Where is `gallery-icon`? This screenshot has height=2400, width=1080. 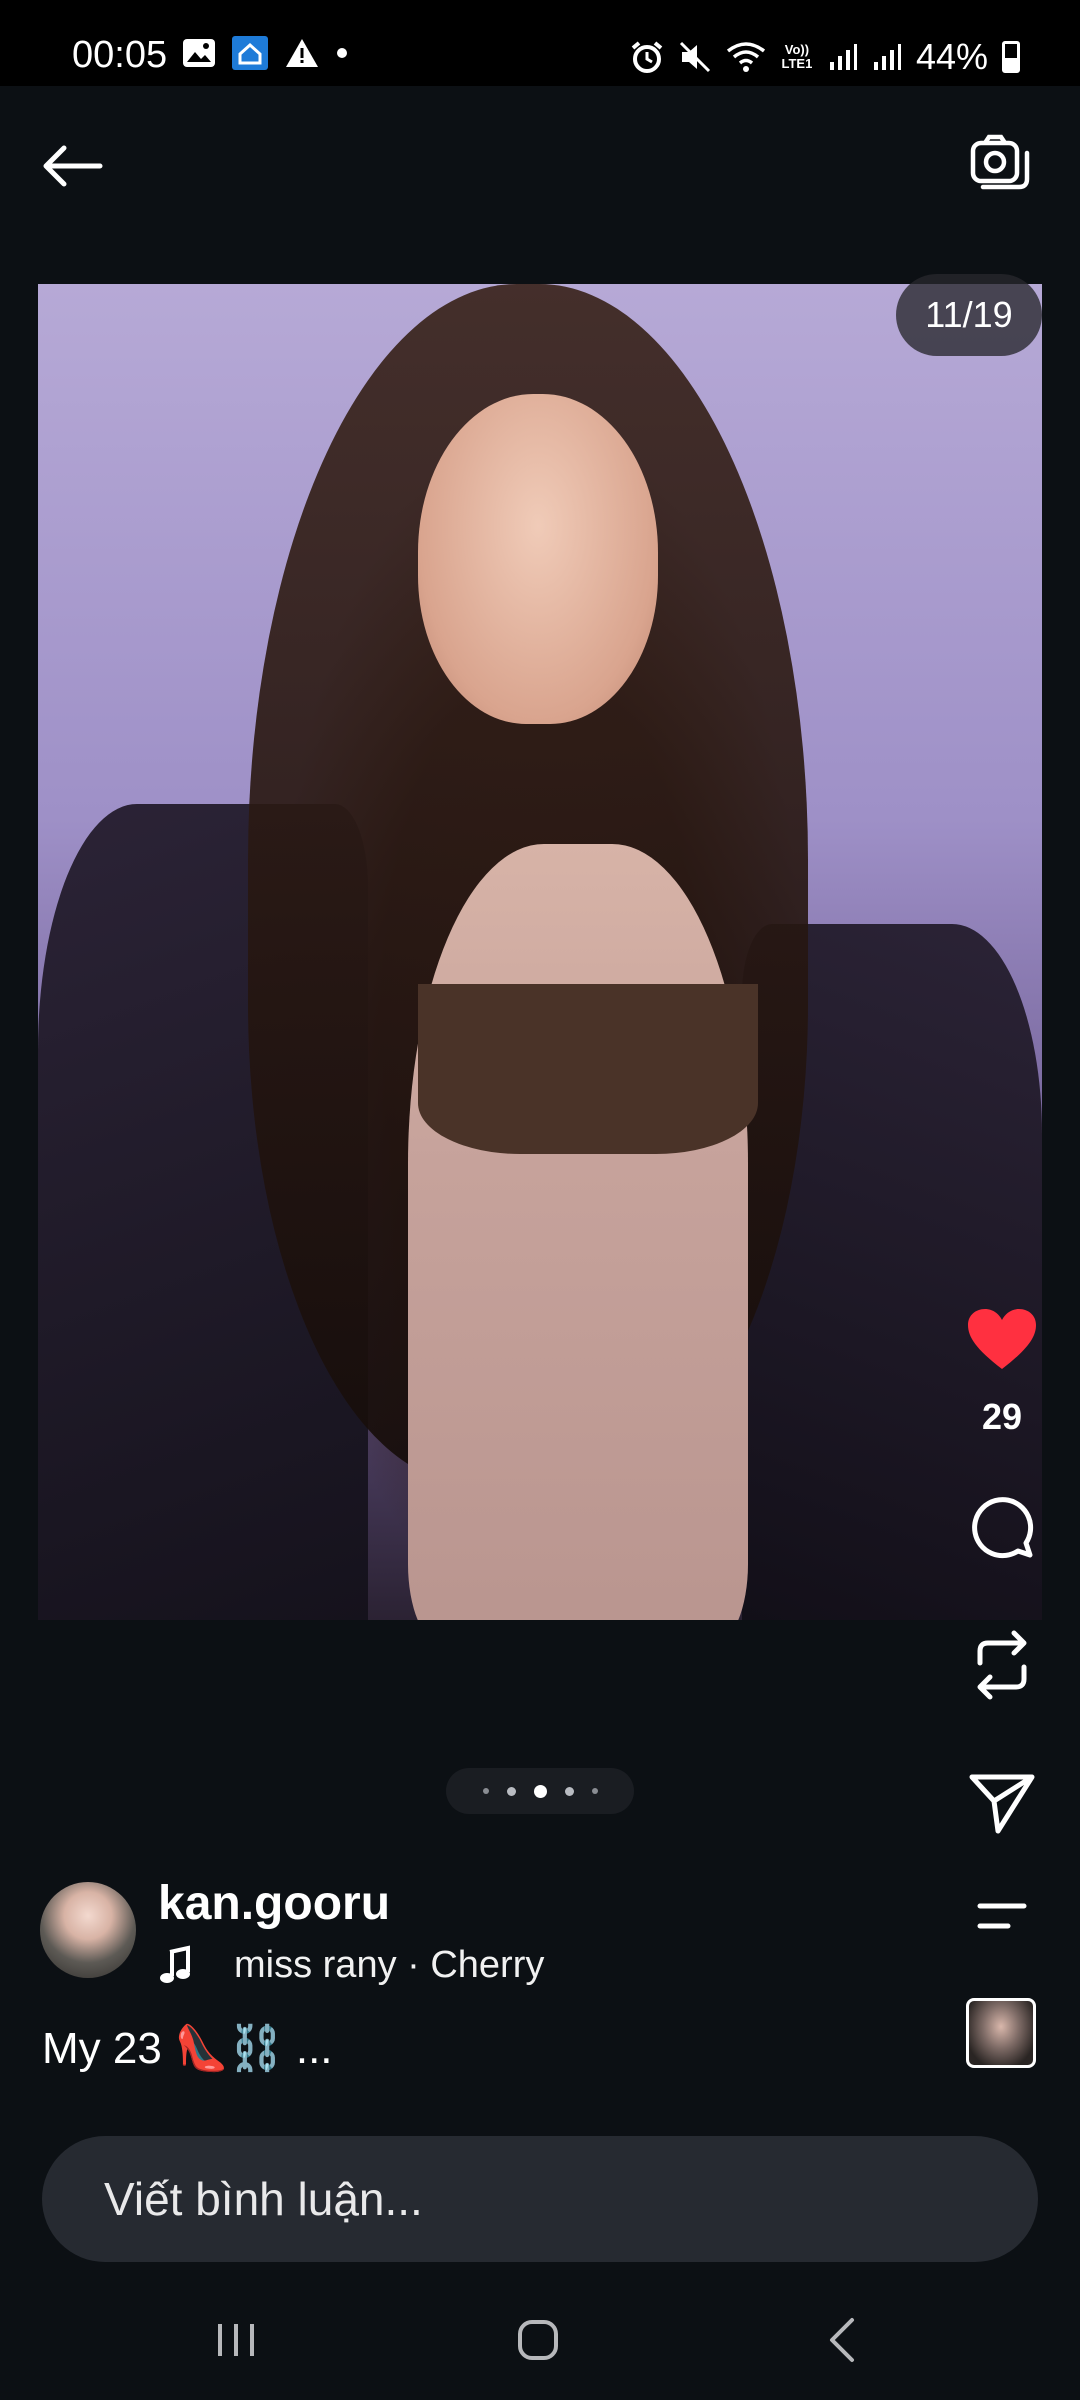 gallery-icon is located at coordinates (199, 53).